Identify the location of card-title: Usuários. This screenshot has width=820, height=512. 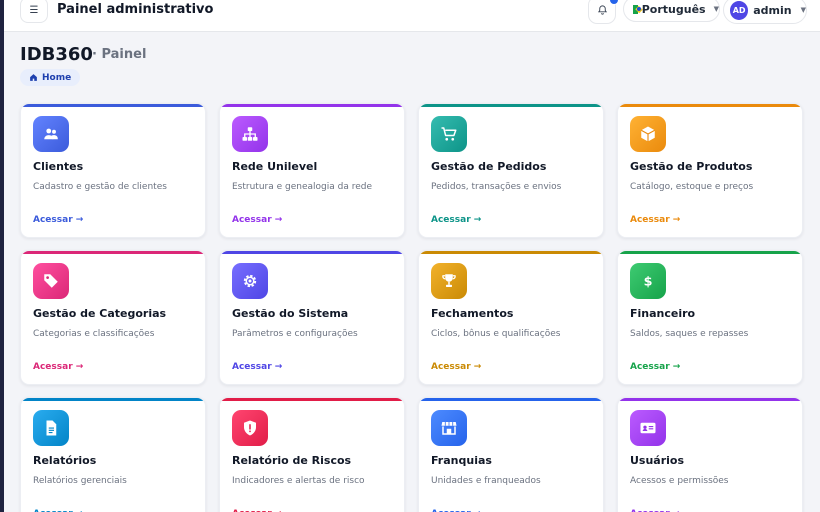
(657, 460).